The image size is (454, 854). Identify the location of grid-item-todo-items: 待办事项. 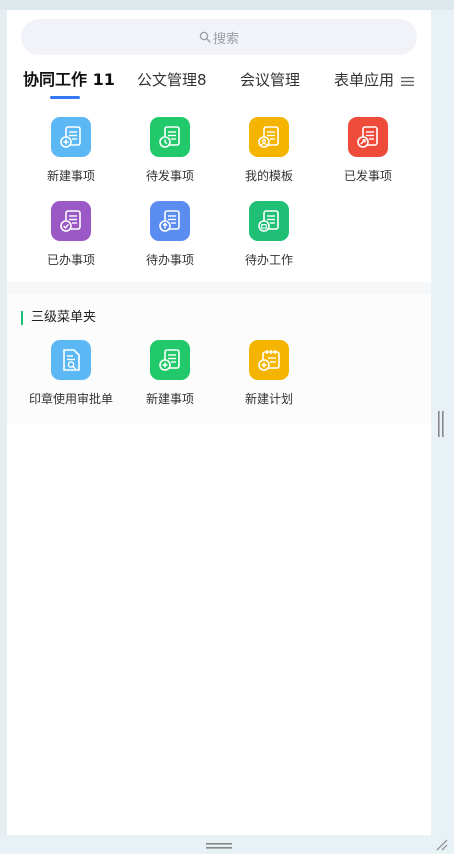
(170, 234).